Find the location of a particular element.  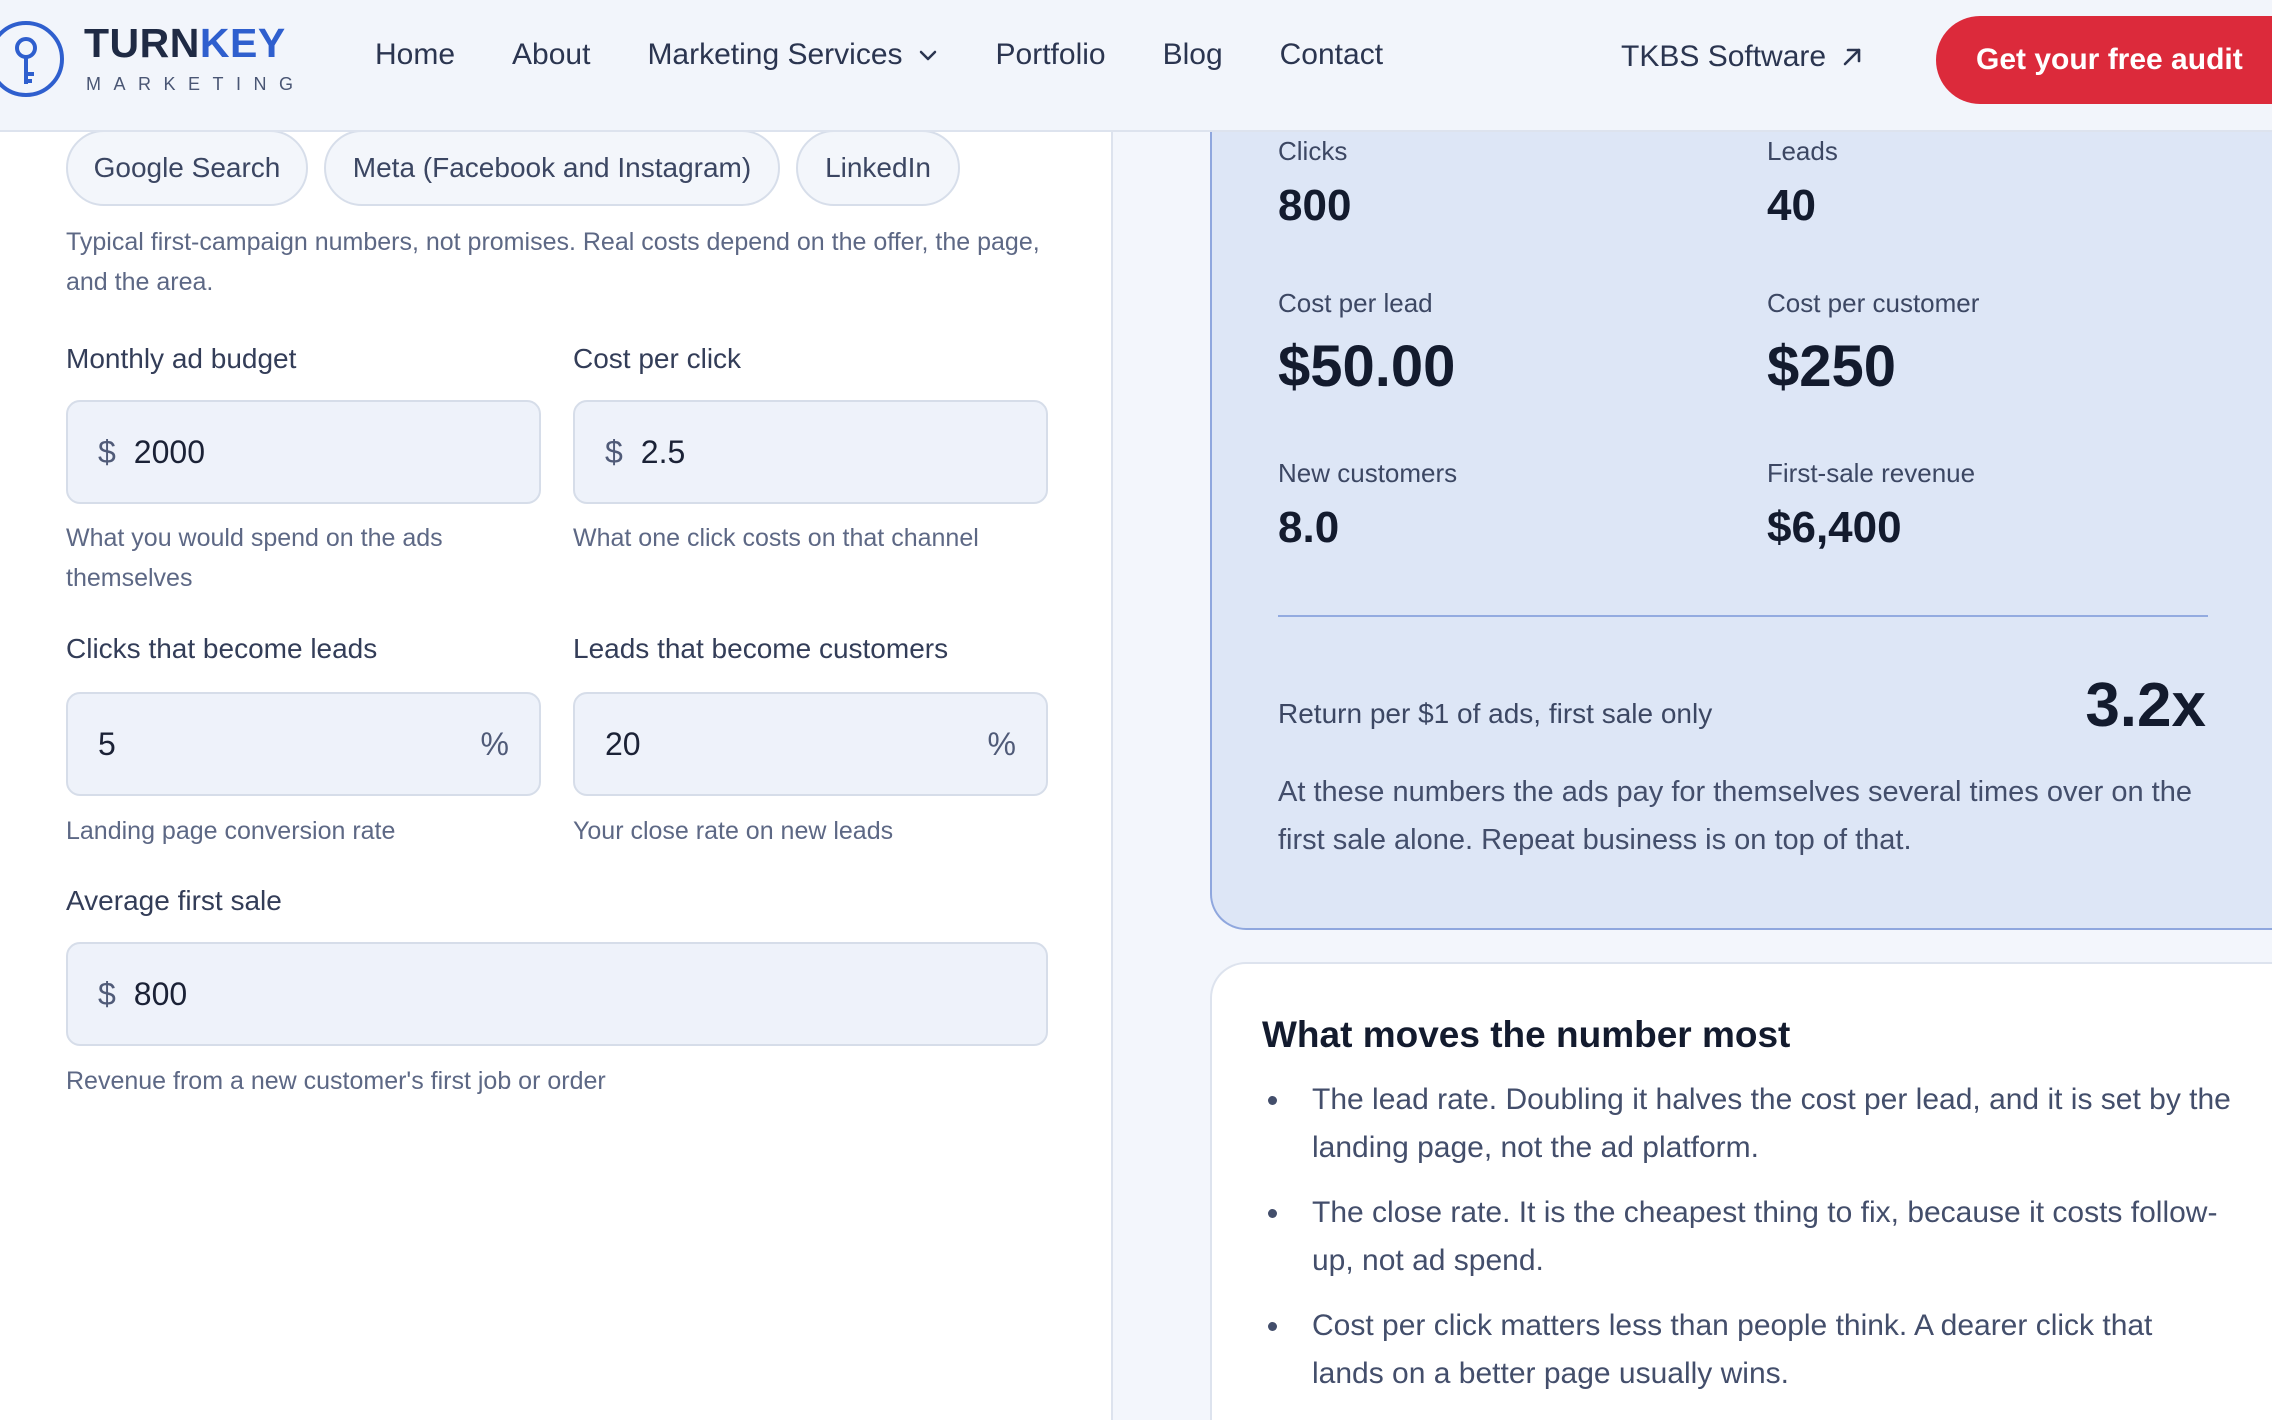

metric-label: Cost per customer is located at coordinates (1873, 303).